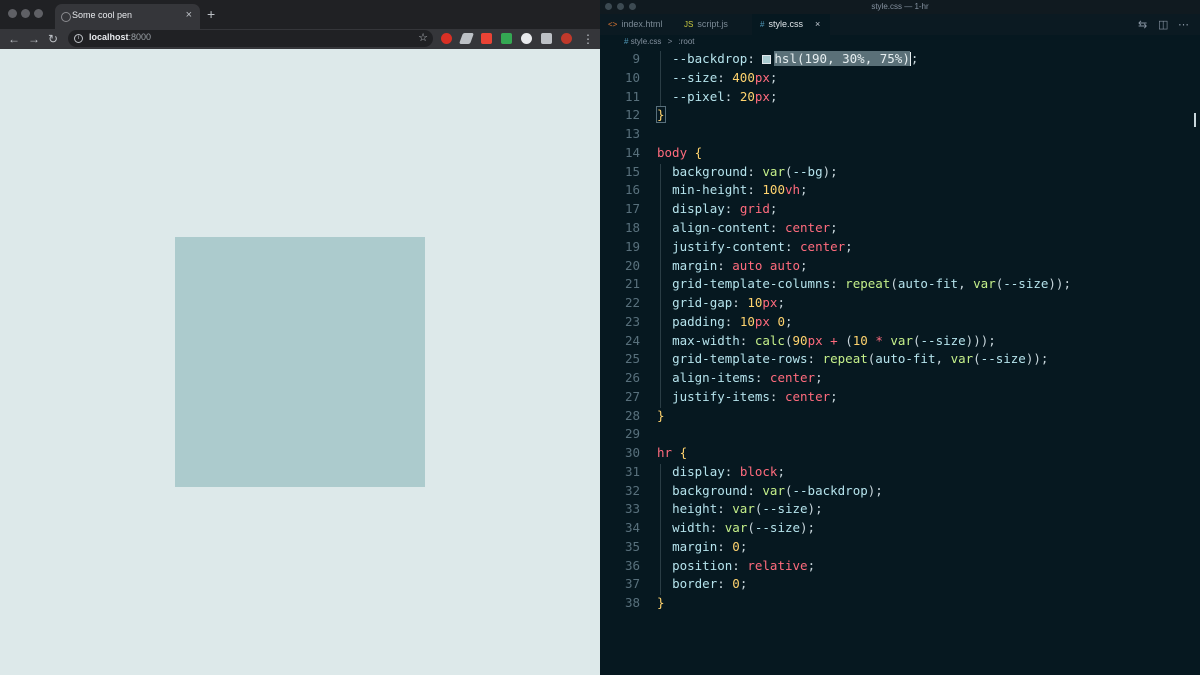 The height and width of the screenshot is (675, 1200). Describe the element at coordinates (1195, 120) in the screenshot. I see `scrollbar-thumb` at that location.